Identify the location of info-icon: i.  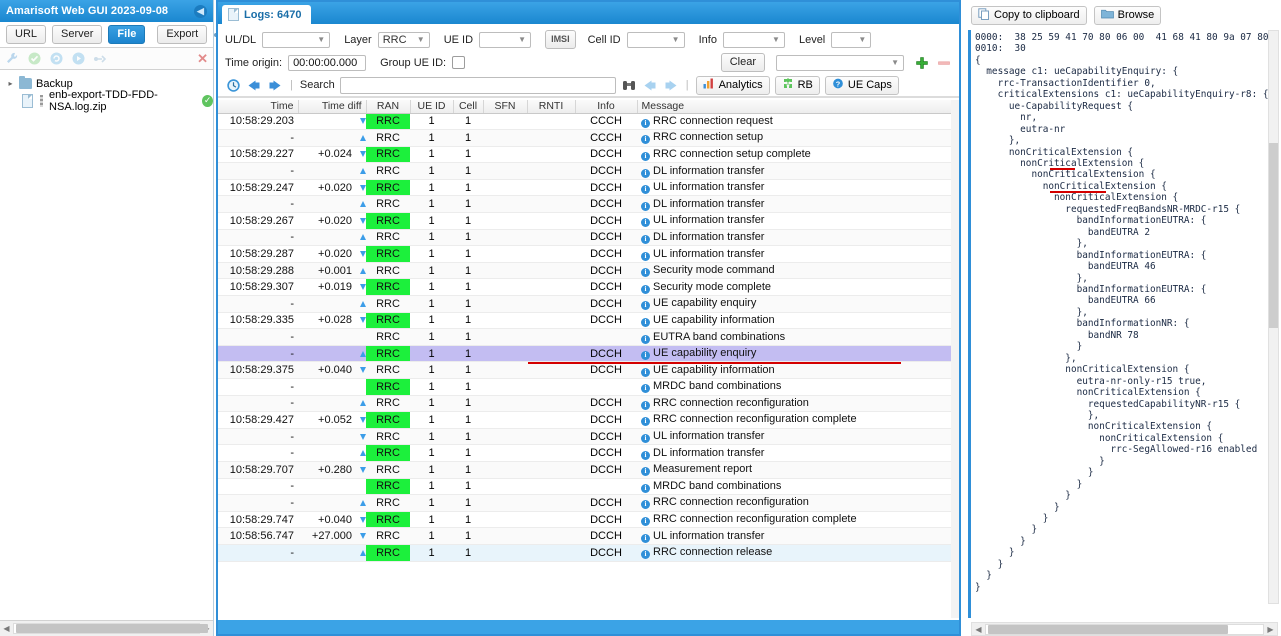
(645, 322).